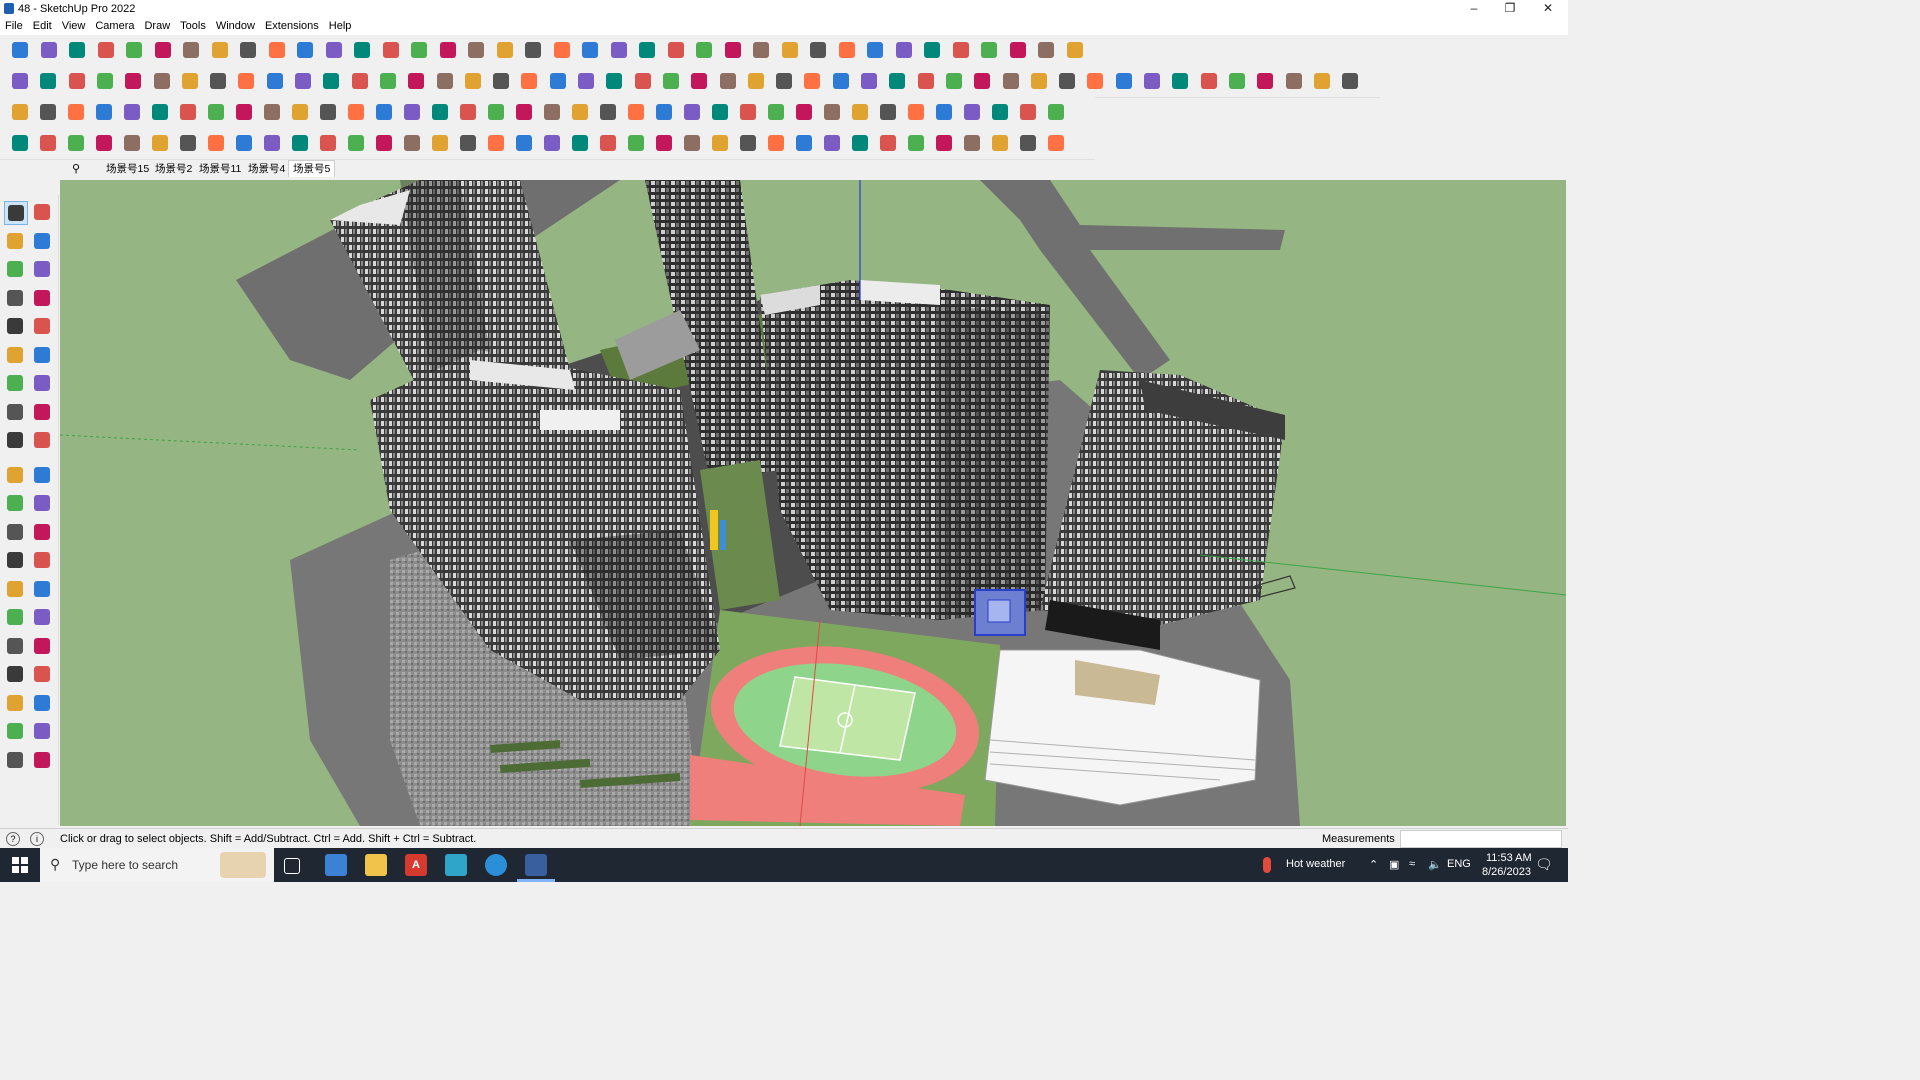 This screenshot has width=1920, height=1080. What do you see at coordinates (235, 25) in the screenshot?
I see `menu-window: Window` at bounding box center [235, 25].